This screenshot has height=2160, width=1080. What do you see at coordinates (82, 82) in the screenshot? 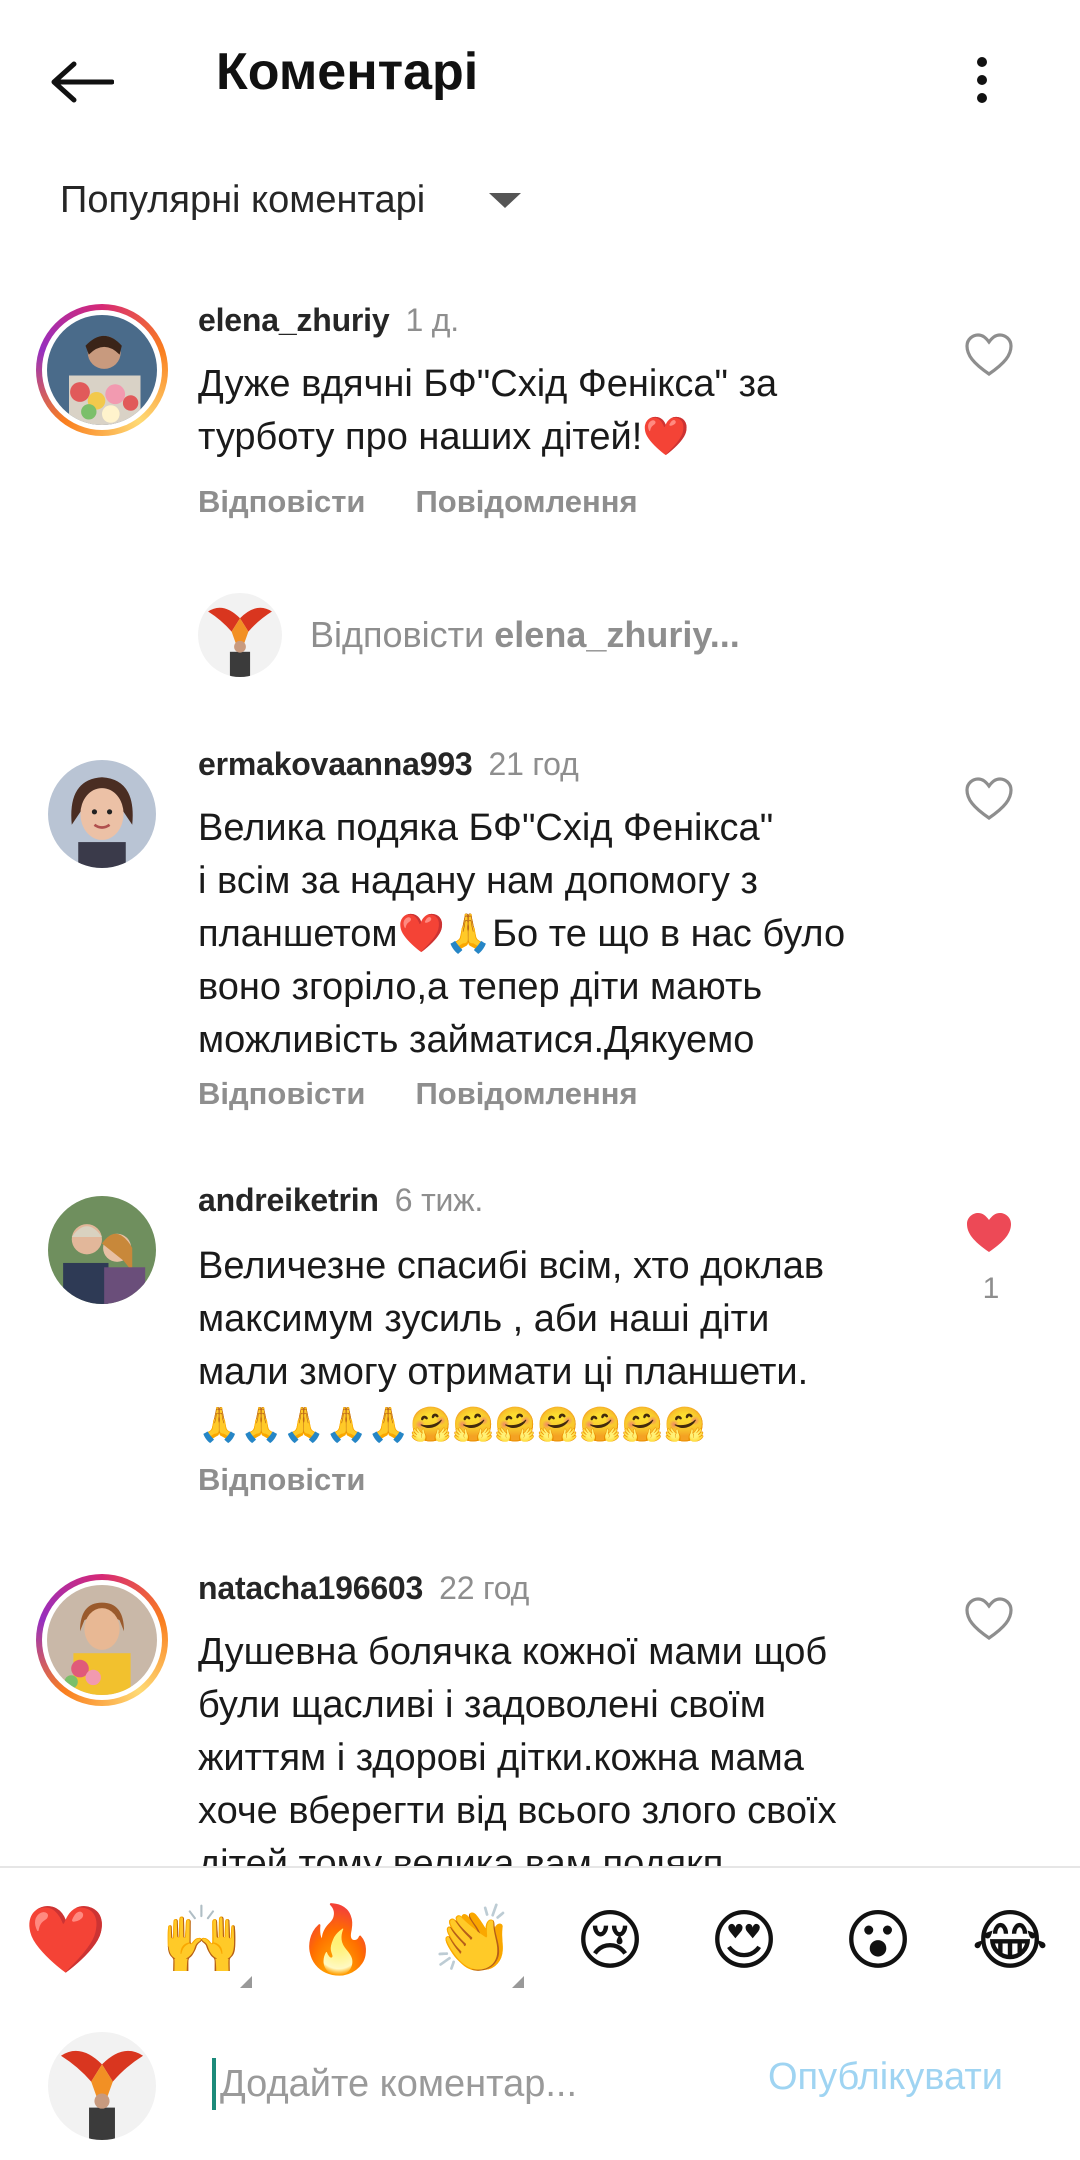
I see `back-arrow-icon` at bounding box center [82, 82].